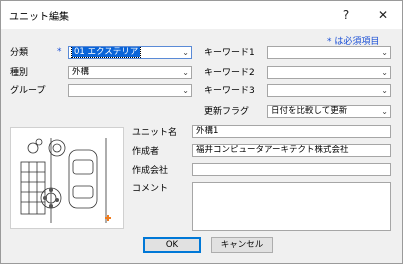 Image resolution: width=403 pixels, height=264 pixels. I want to click on comment-label: コメント, so click(150, 189).